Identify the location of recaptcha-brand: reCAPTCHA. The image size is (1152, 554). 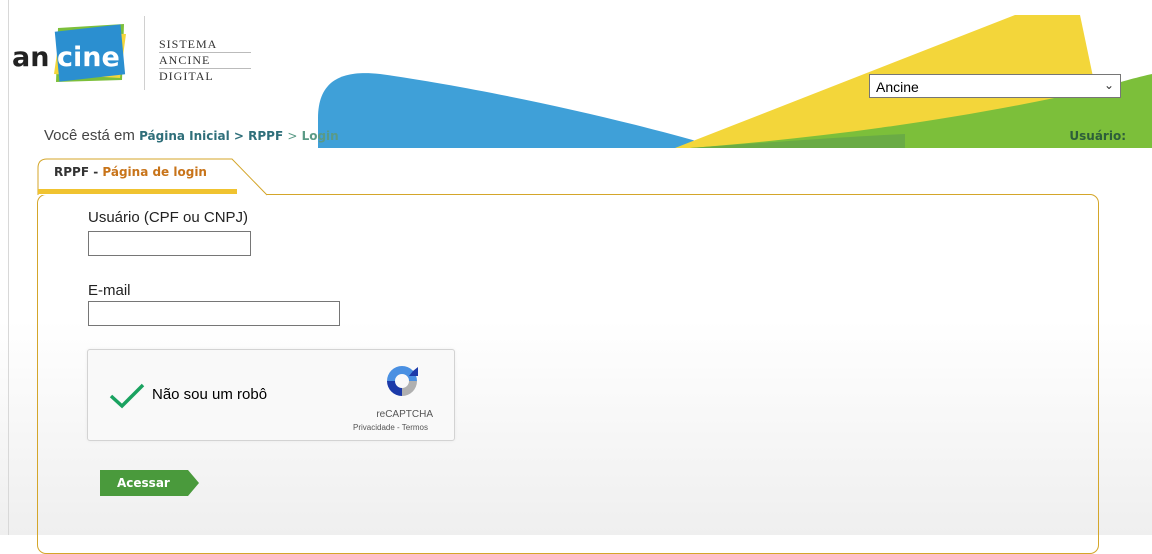
(404, 414).